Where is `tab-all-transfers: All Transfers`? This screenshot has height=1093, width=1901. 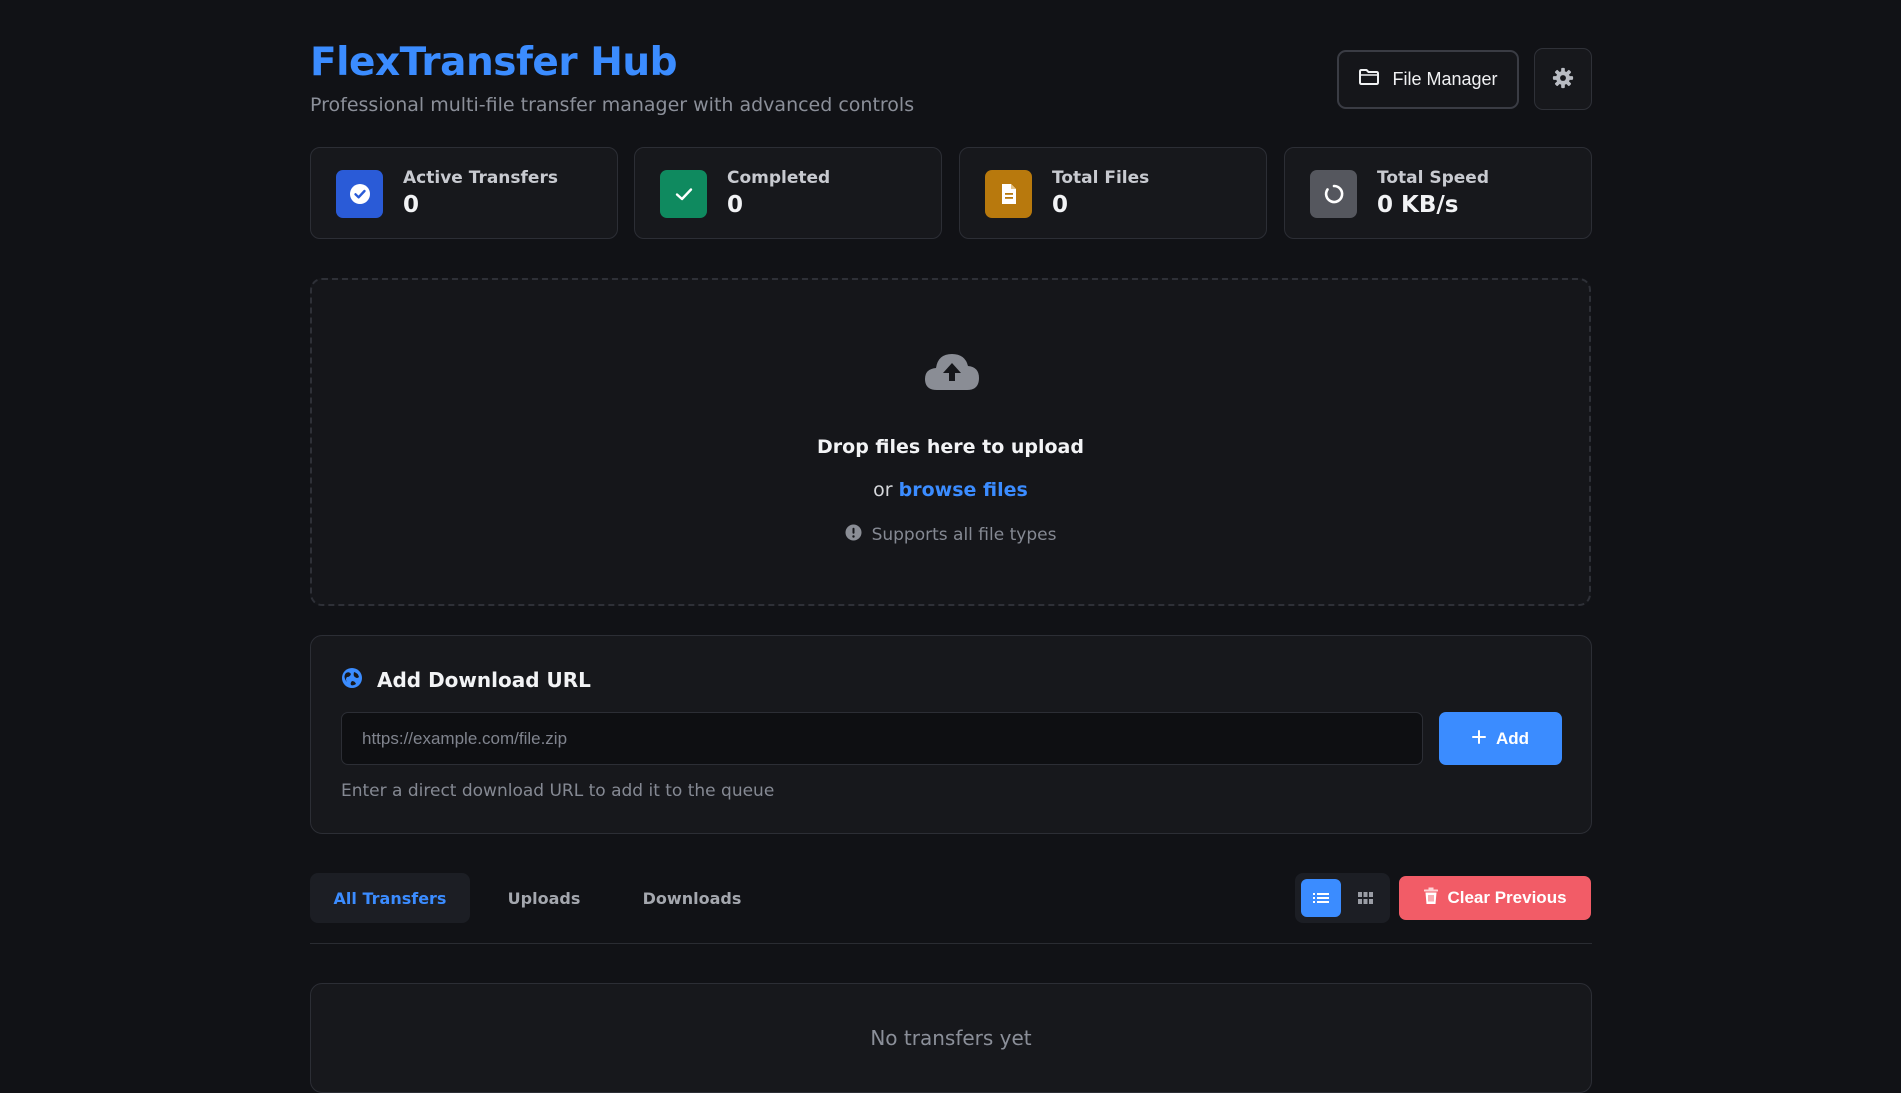 tab-all-transfers: All Transfers is located at coordinates (390, 898).